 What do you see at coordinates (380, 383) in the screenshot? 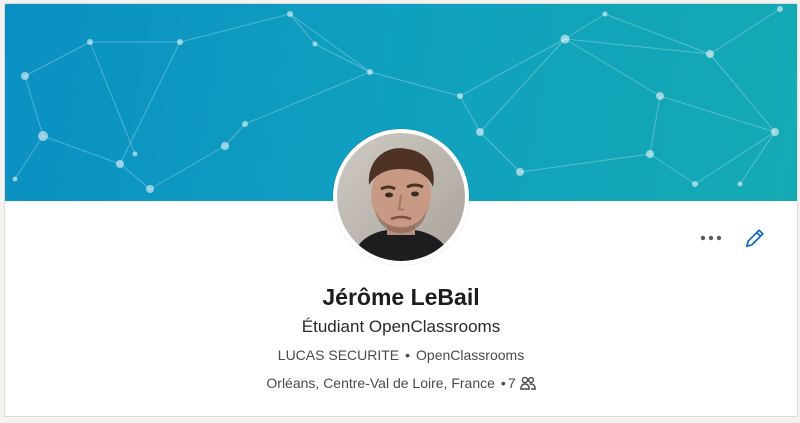
I see `profile-location: Orléans, Centre-Val de Loire, France` at bounding box center [380, 383].